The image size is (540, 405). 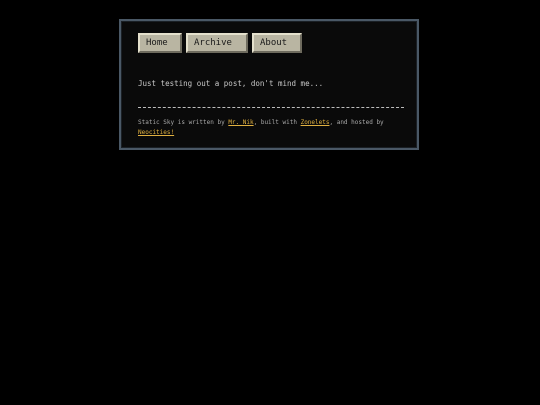 I want to click on zonelets-link: Zonelets, so click(x=315, y=122).